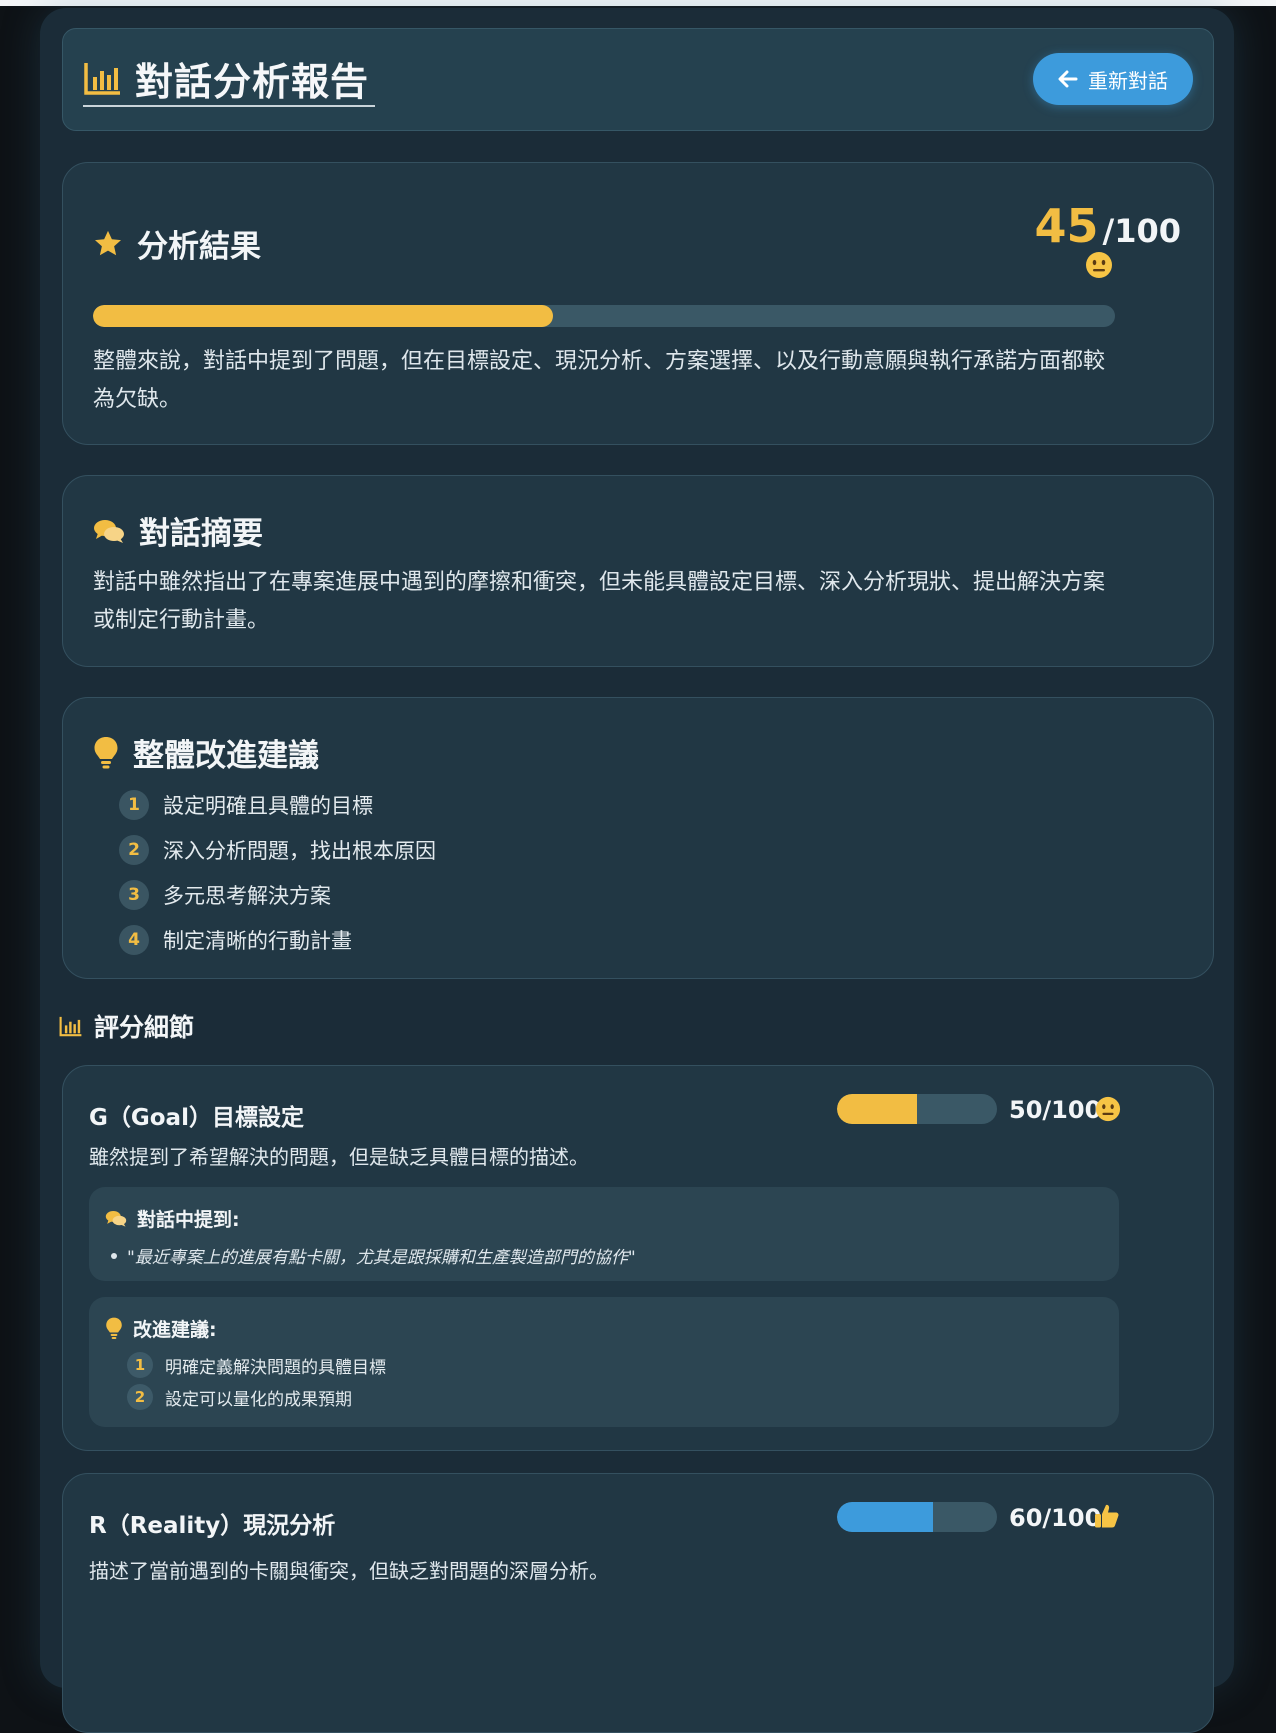 This screenshot has height=1733, width=1276. Describe the element at coordinates (349, 1571) in the screenshot. I see `criterion-description: 描述了當前遇到的卡關與衝突，但缺乏對問題的深層分析。` at that location.